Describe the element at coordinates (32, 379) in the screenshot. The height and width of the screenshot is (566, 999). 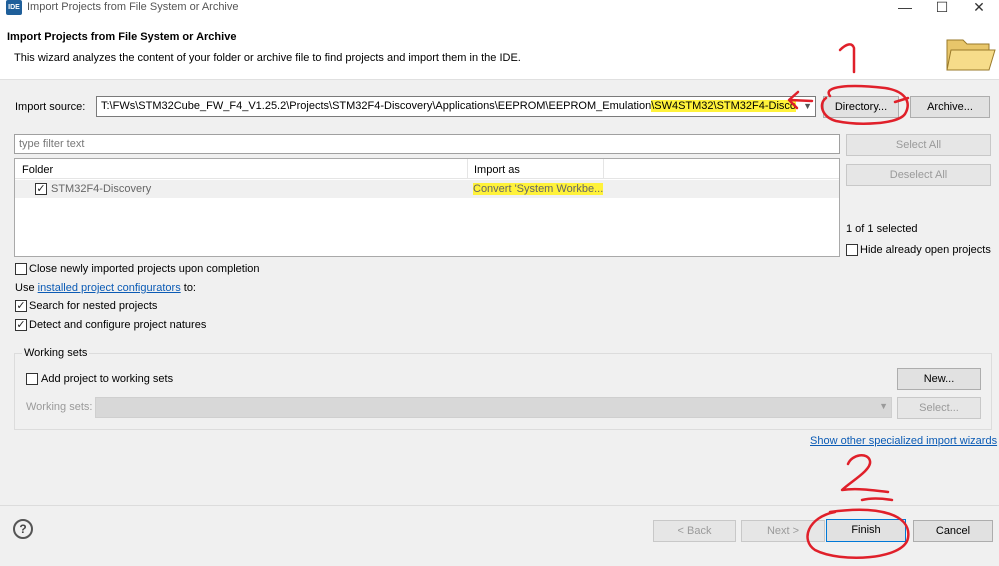
I see `add-to-working-sets-checkbox` at that location.